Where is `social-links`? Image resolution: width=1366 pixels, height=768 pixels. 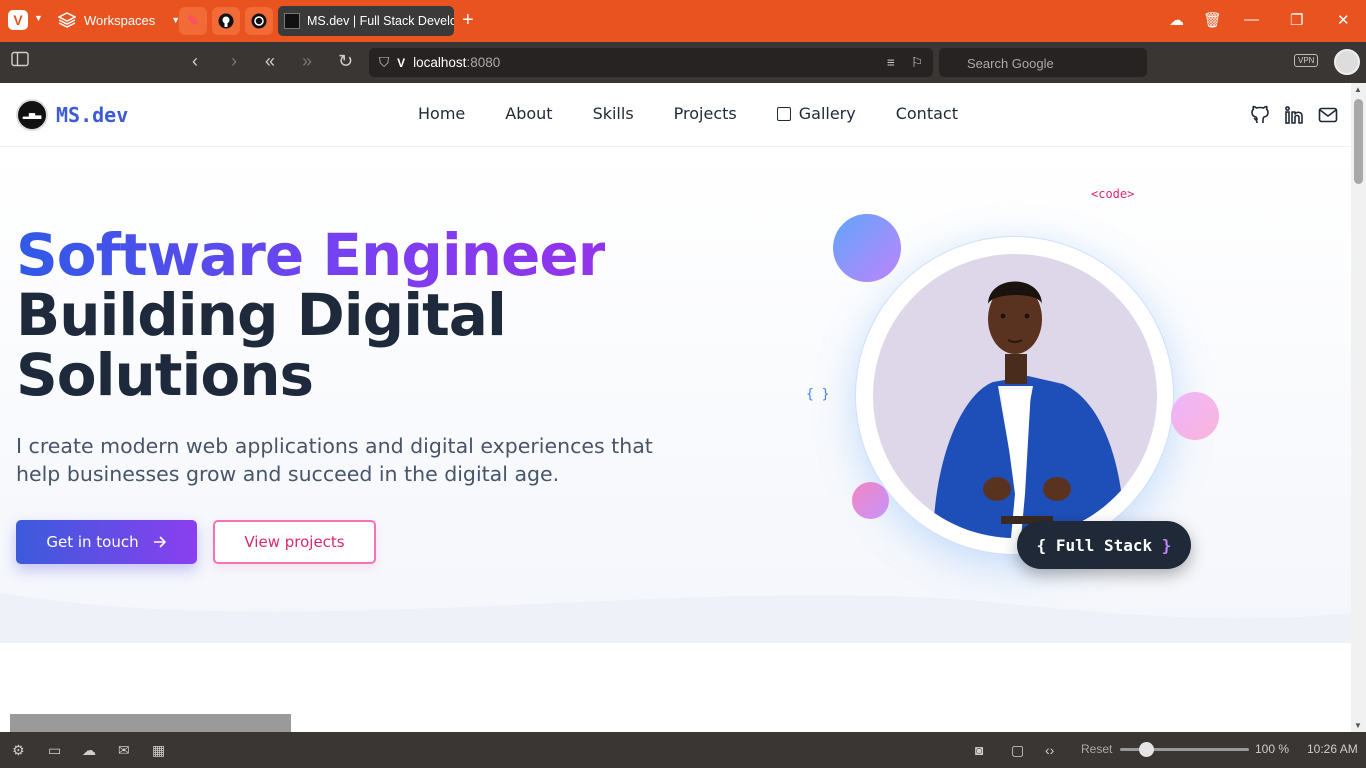 social-links is located at coordinates (1294, 115).